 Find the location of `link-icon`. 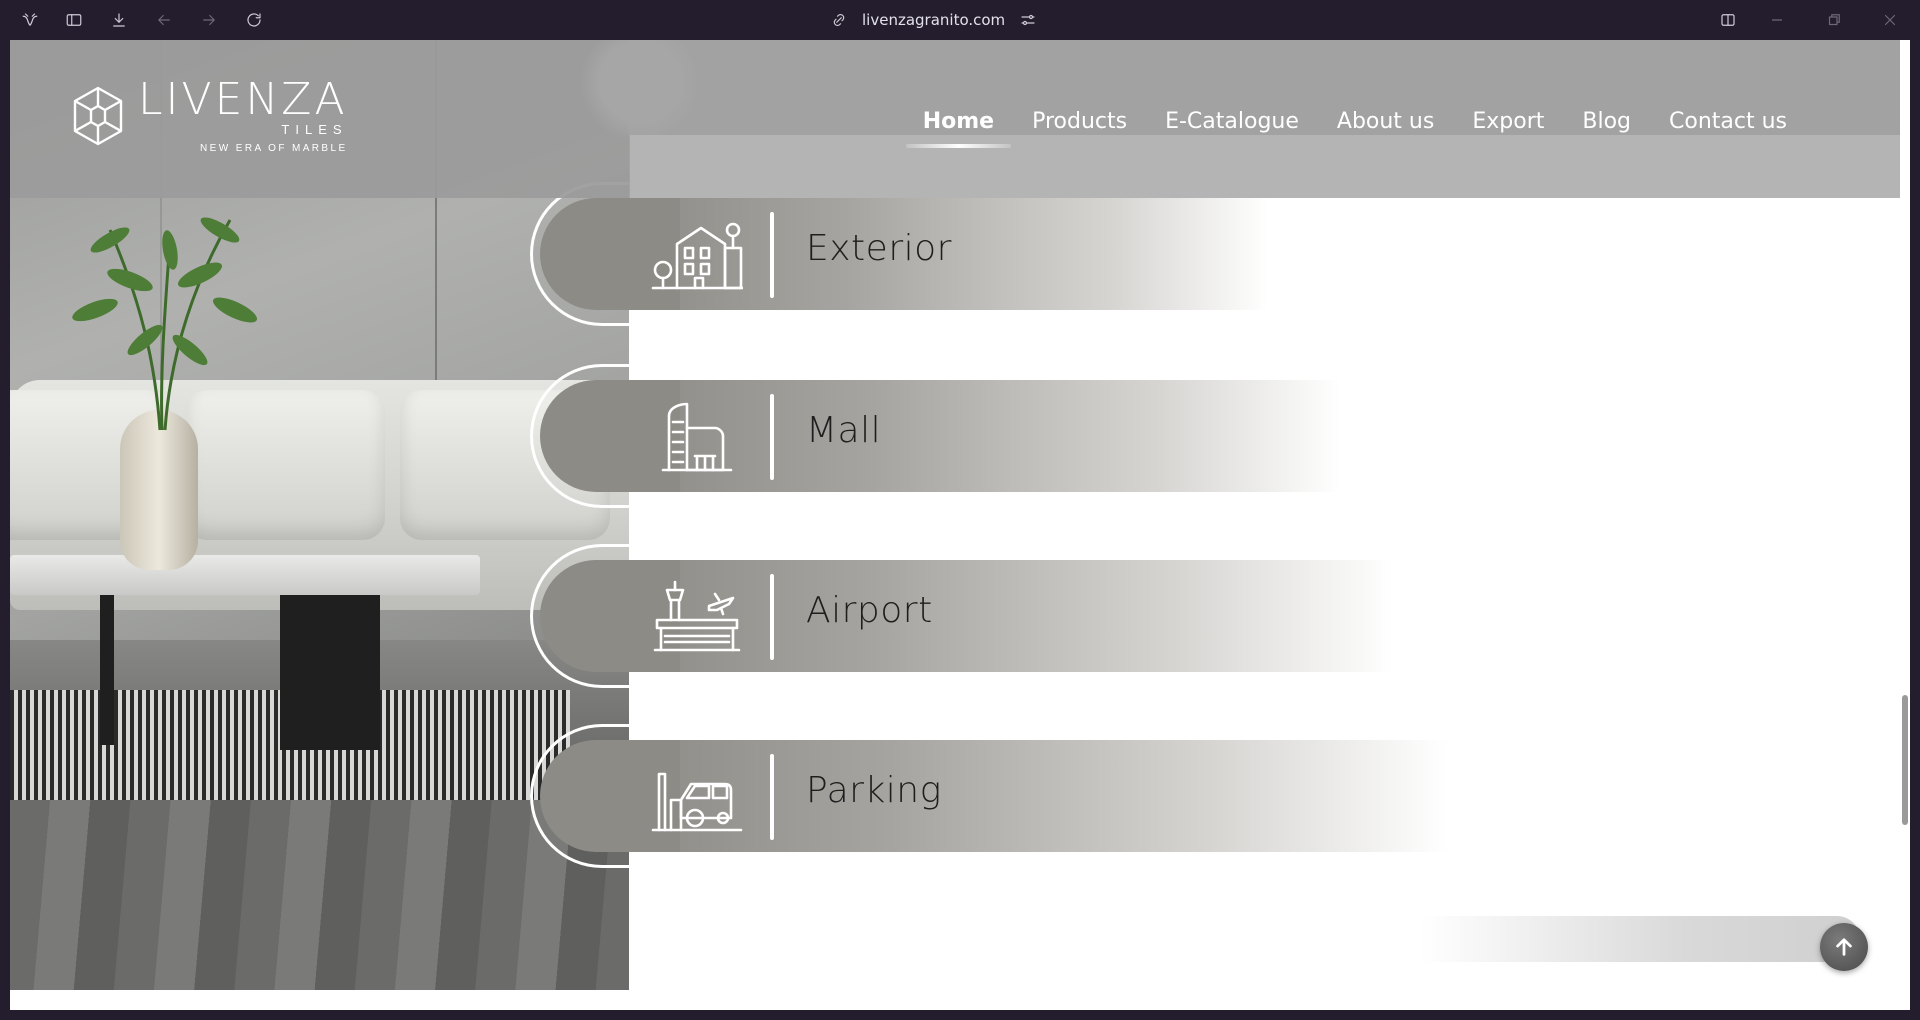

link-icon is located at coordinates (839, 20).